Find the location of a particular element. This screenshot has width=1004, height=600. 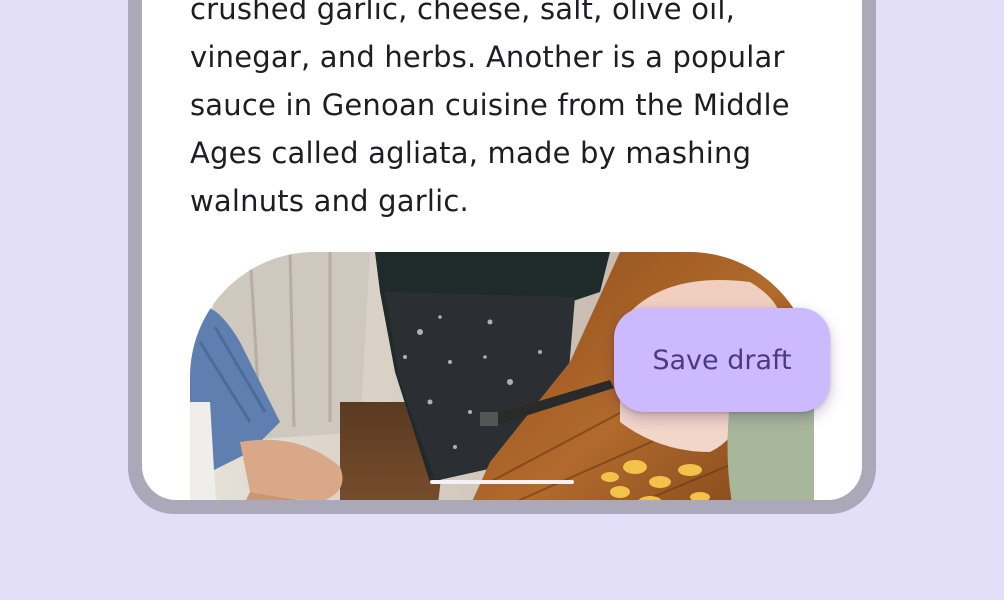

article-line: vinegar, and herbs. Another is a popular is located at coordinates (487, 57).